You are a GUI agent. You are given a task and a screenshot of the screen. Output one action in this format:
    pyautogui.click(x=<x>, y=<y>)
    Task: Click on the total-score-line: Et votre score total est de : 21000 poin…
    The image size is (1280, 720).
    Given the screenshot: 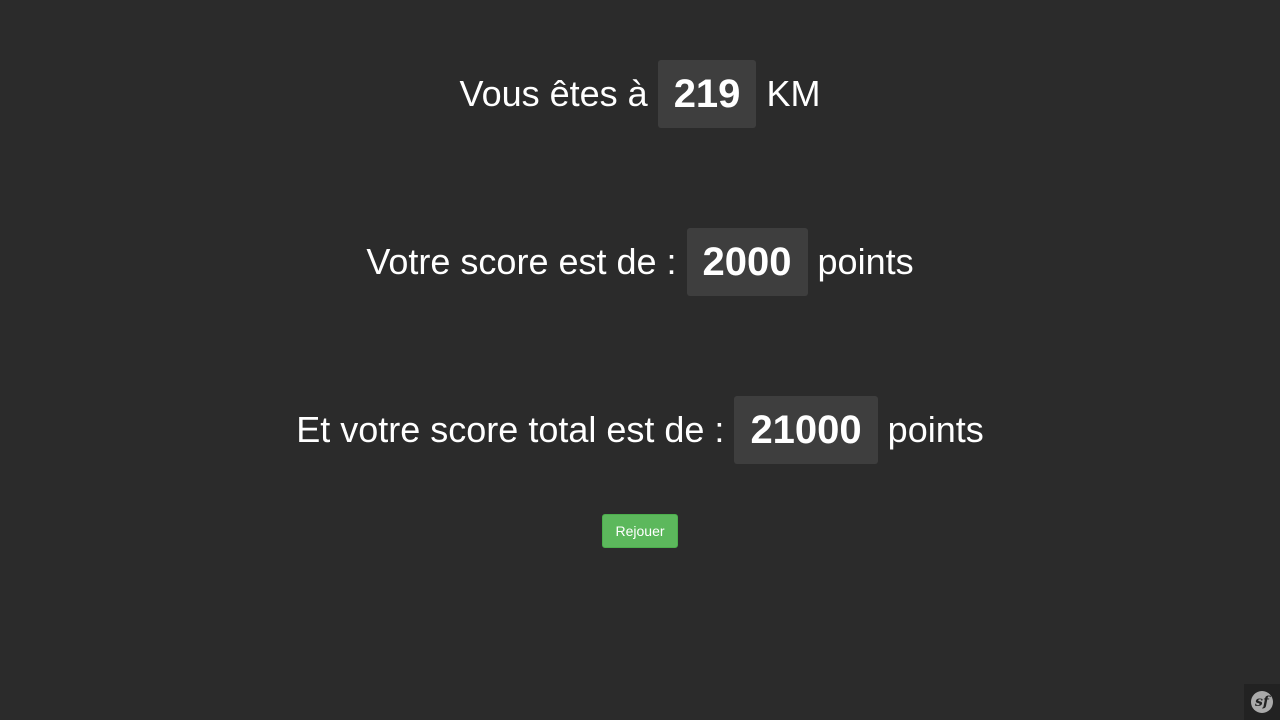 What is the action you would take?
    pyautogui.click(x=640, y=430)
    